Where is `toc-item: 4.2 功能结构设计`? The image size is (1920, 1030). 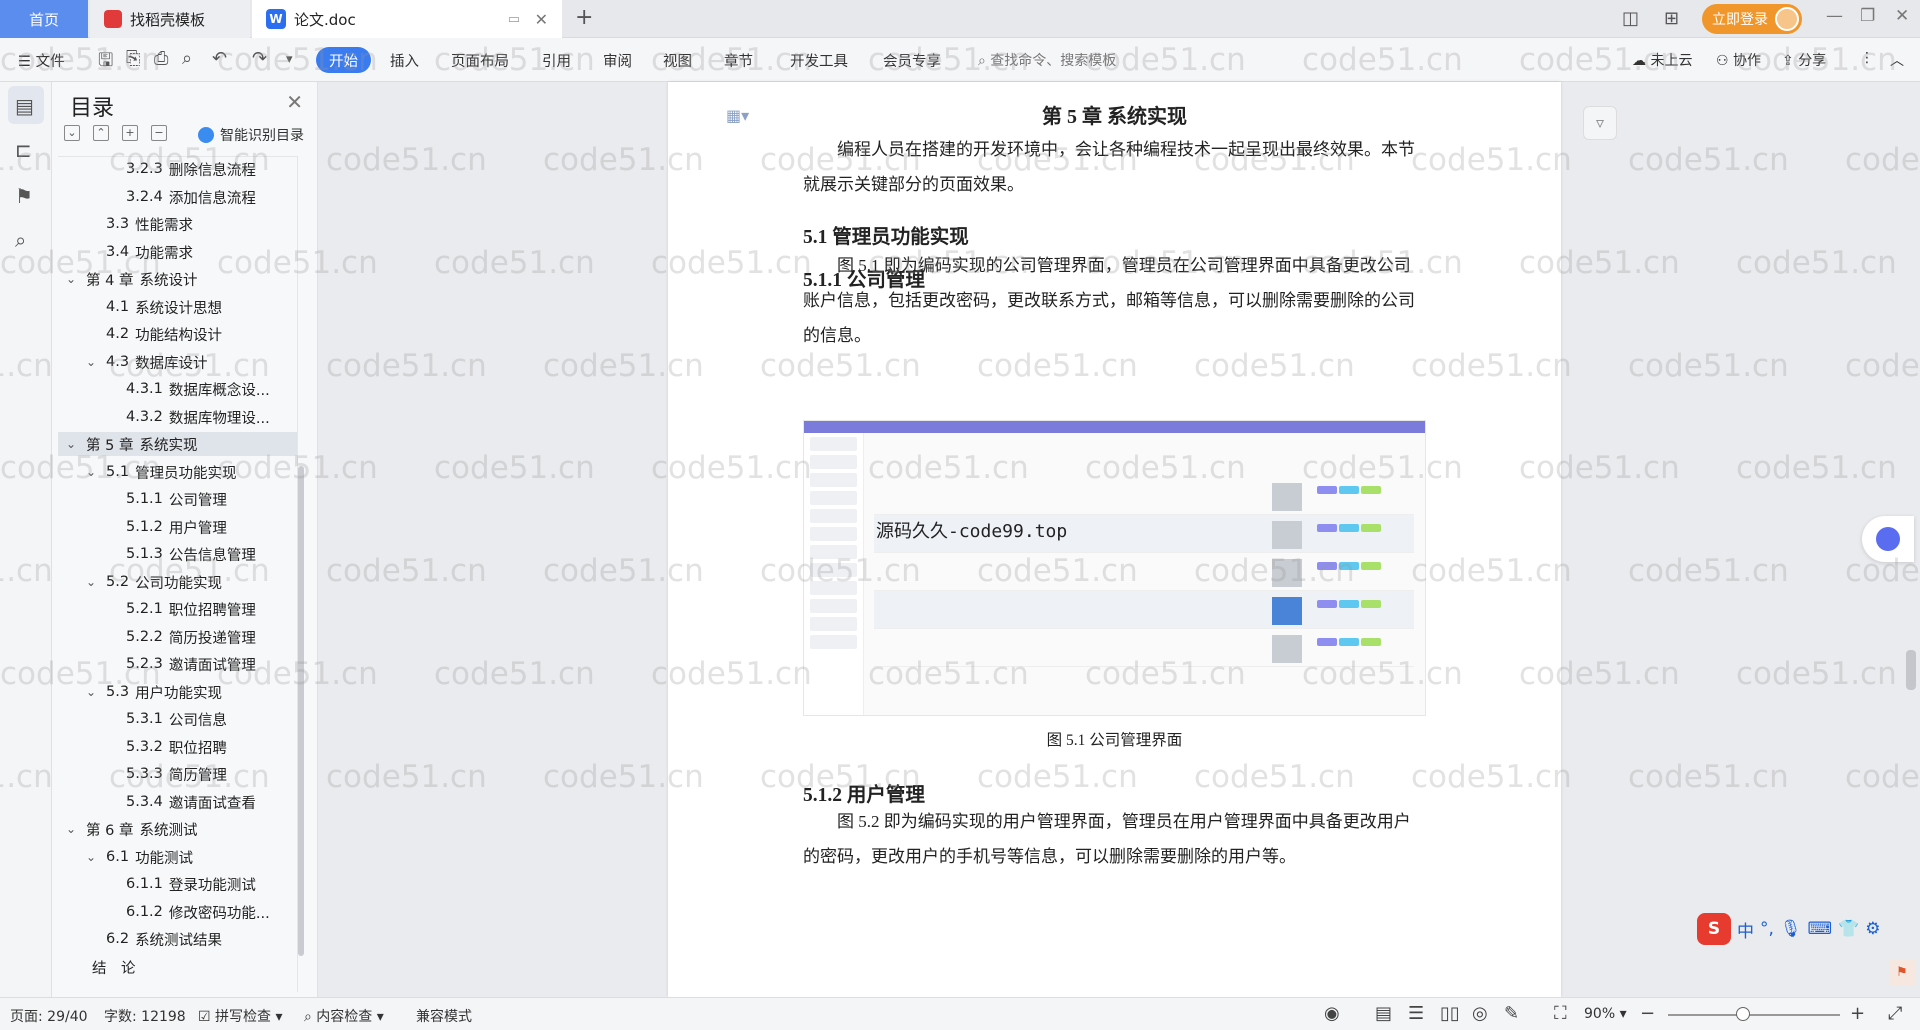 toc-item: 4.2 功能结构设计 is located at coordinates (177, 334).